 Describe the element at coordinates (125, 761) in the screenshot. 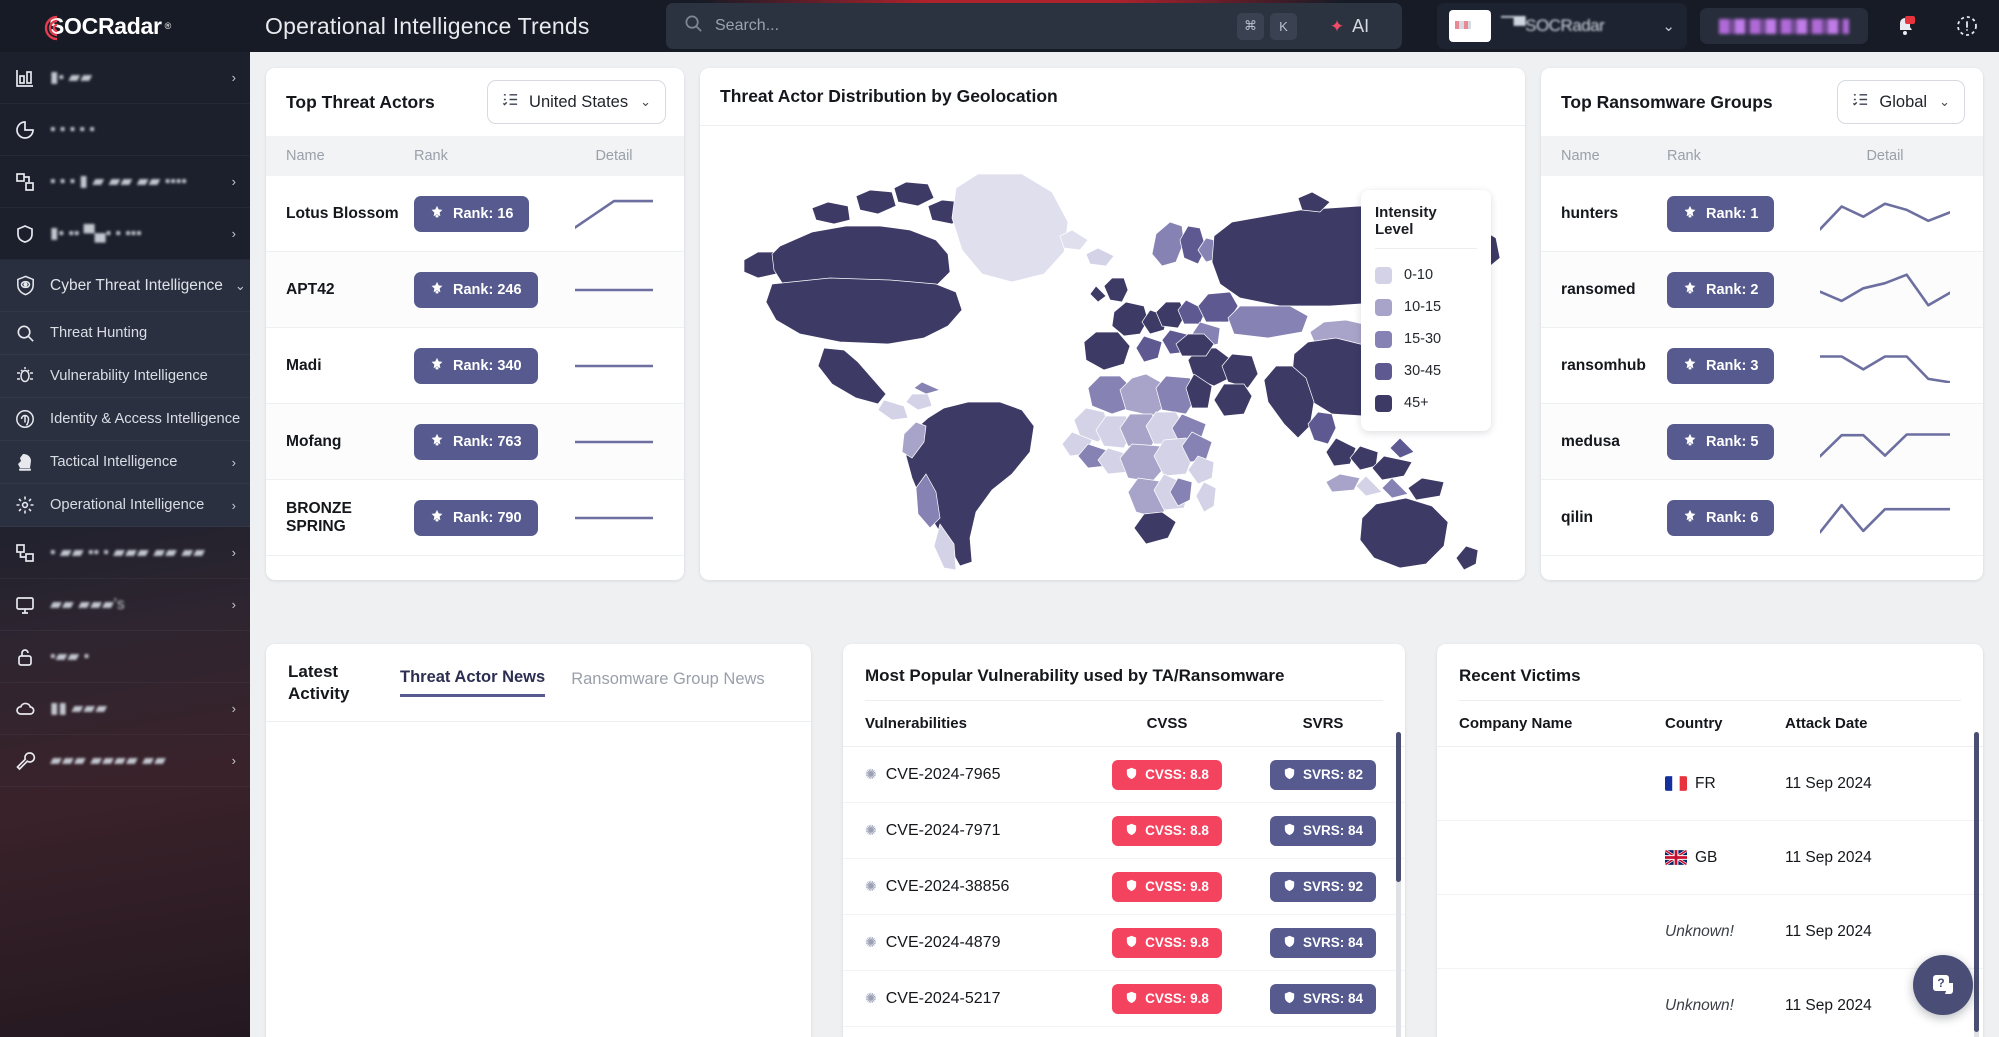

I see `sidebar-item-15: ▰▰▰ ▰▰▰▰ ▰▰ ›` at that location.